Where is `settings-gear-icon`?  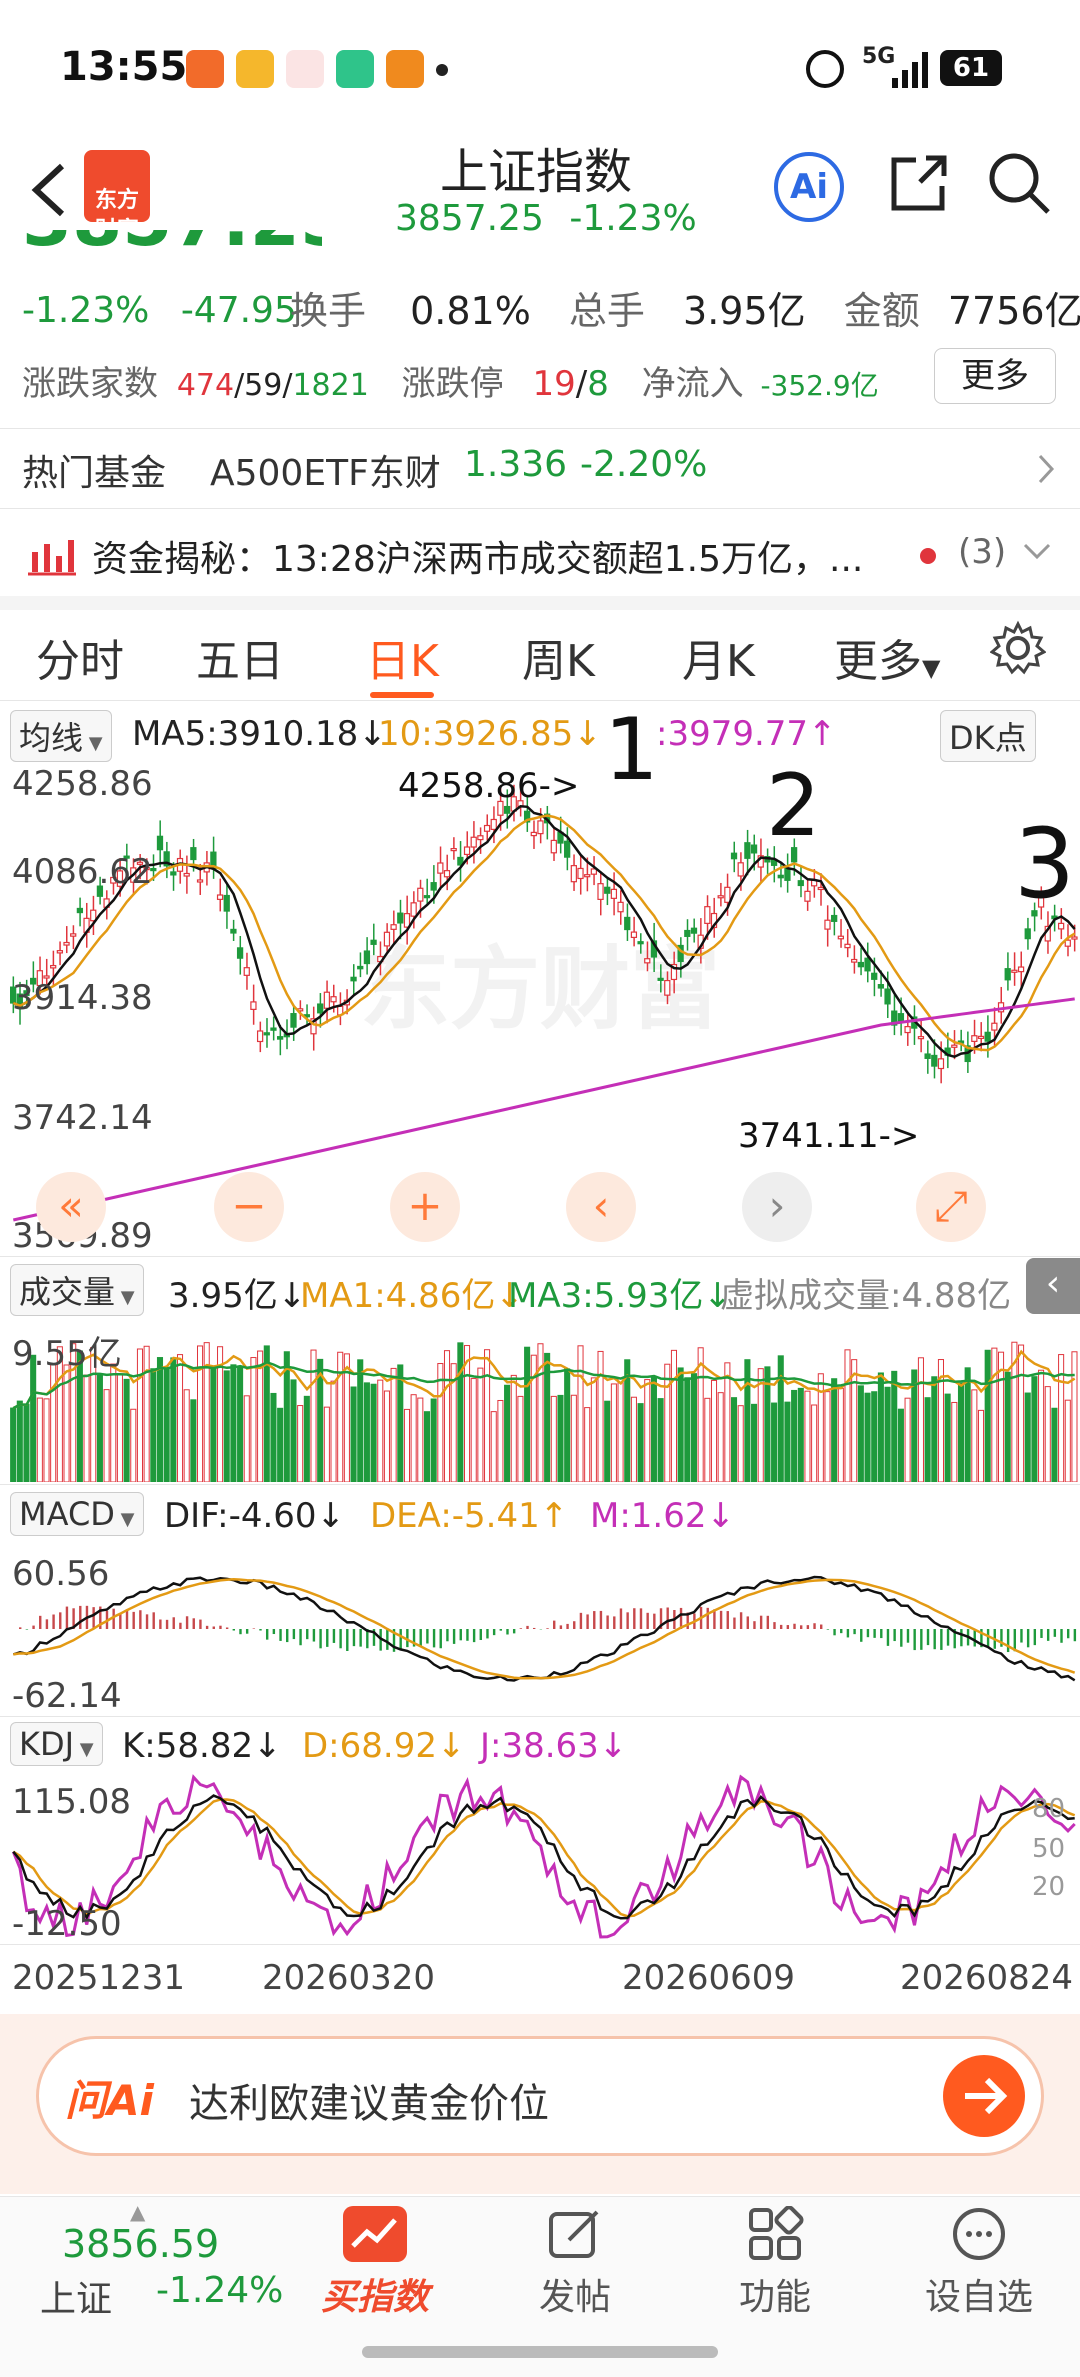
settings-gear-icon is located at coordinates (1018, 648).